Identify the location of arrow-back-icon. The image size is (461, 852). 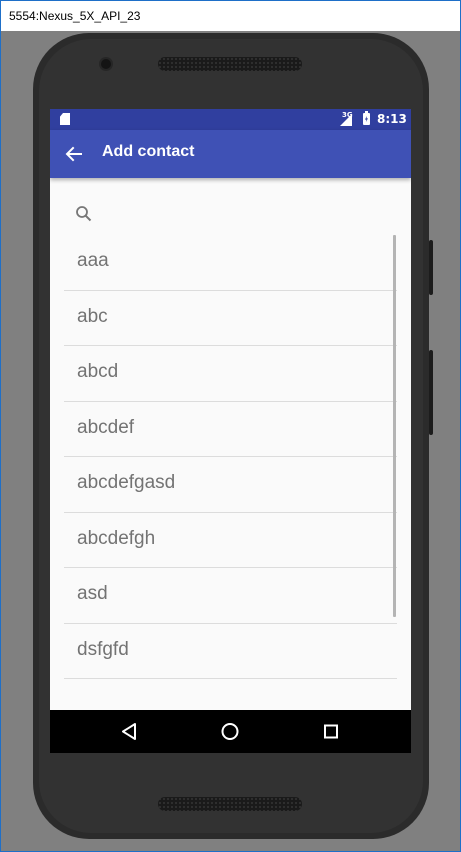
(73, 154).